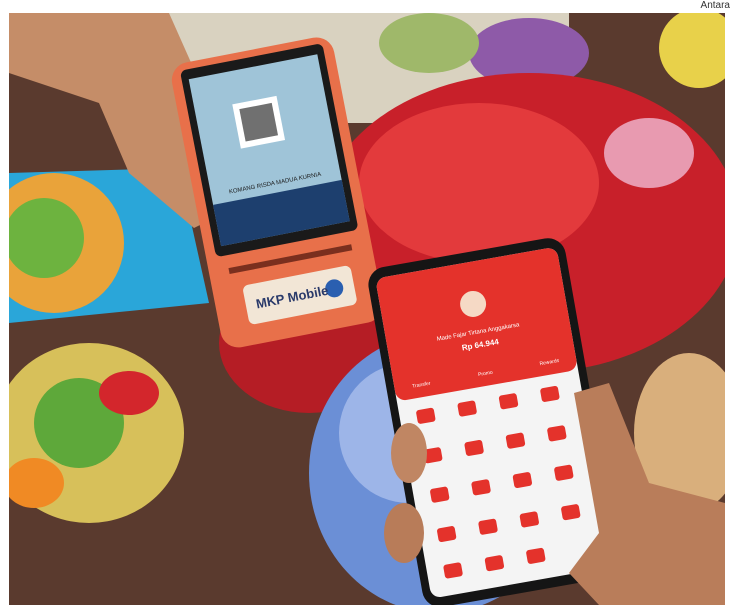  Describe the element at coordinates (409, 453) in the screenshot. I see `thumb-left` at that location.